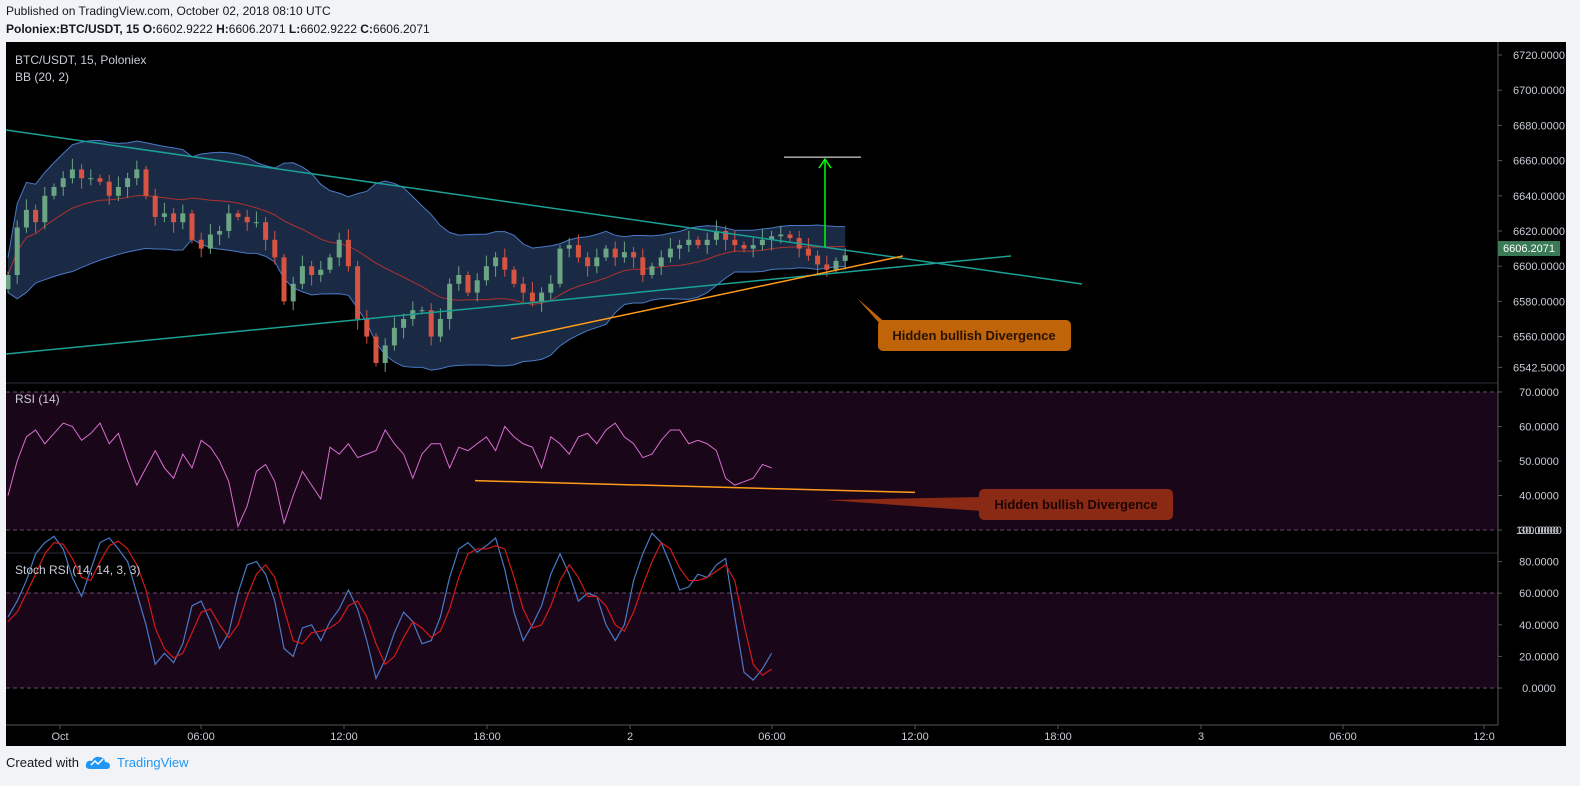 This screenshot has height=786, width=1580. I want to click on last-price-text: 6606.2071, so click(1529, 249).